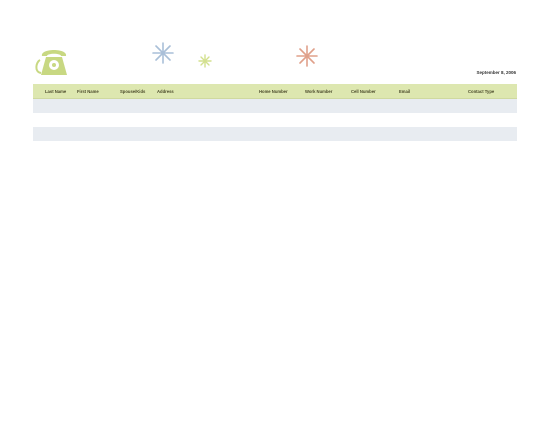  I want to click on column-header-first-name: First Name, so click(88, 91).